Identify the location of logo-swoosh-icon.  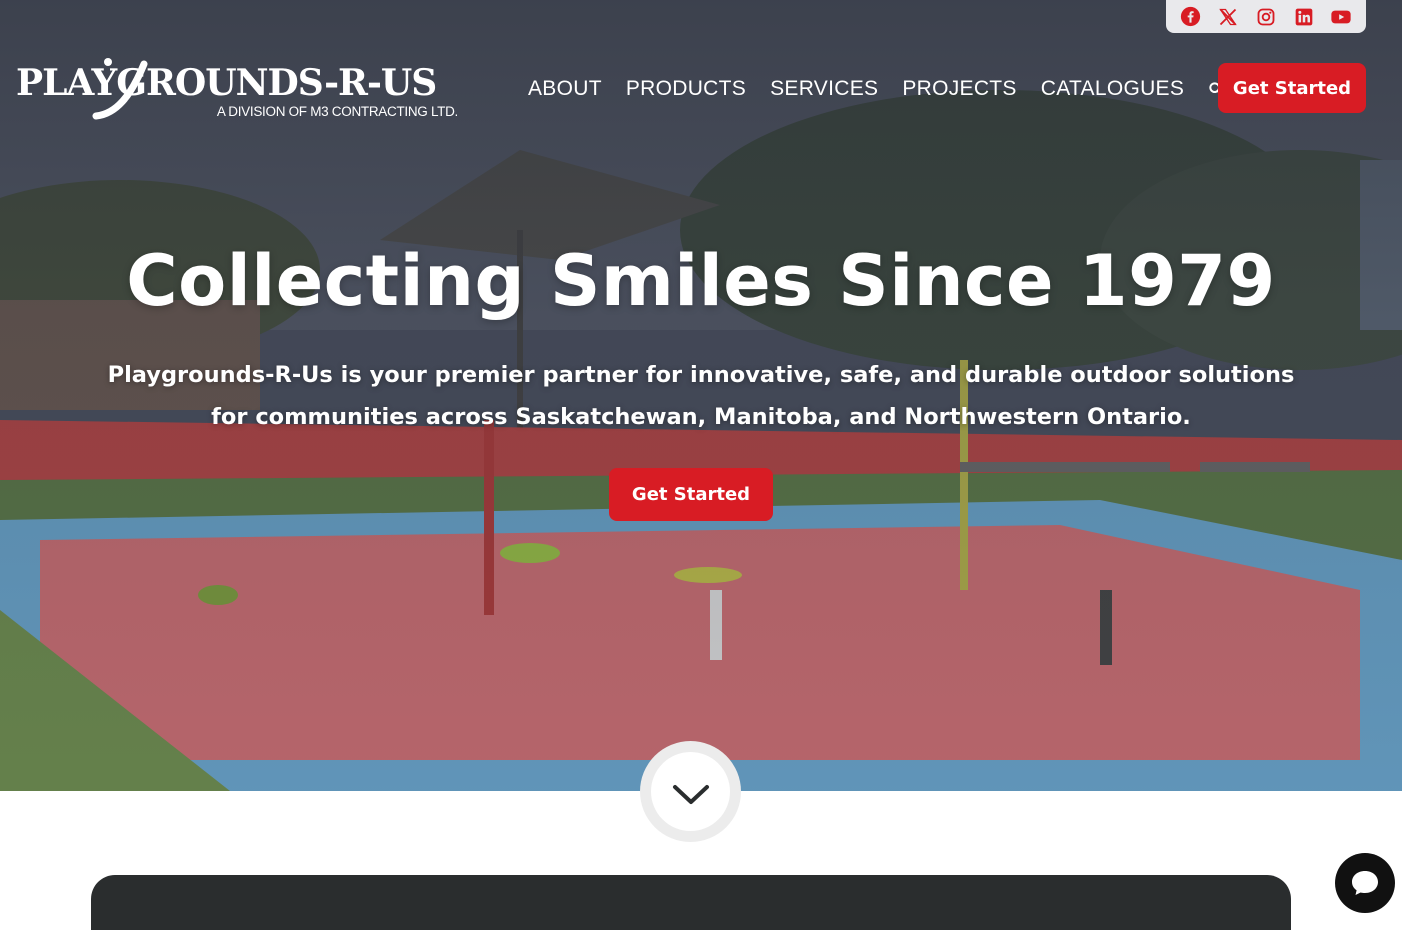
(120, 89).